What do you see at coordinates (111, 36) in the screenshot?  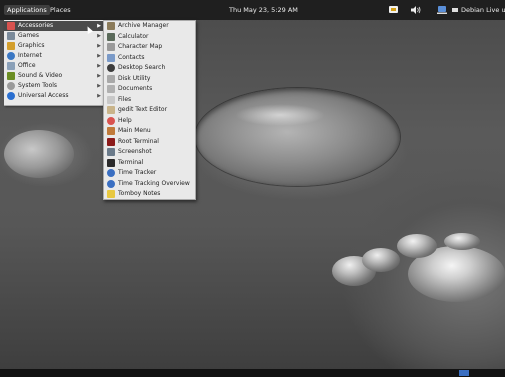 I see `calculator-icon` at bounding box center [111, 36].